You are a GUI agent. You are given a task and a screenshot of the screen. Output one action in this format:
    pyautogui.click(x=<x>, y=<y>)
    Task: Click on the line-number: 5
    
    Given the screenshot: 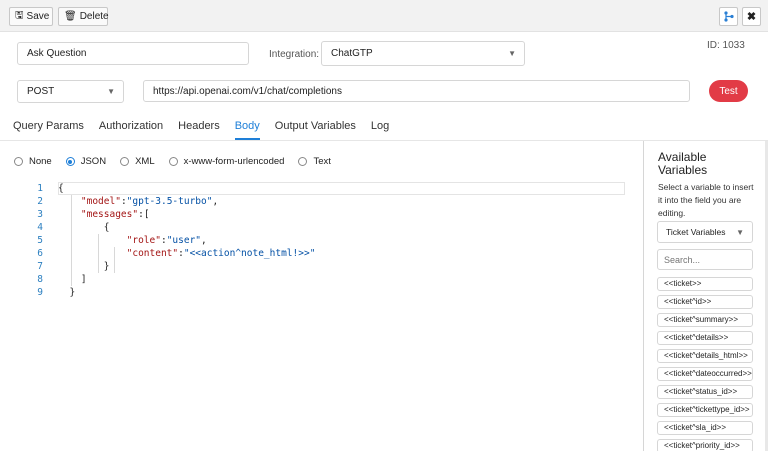 What is the action you would take?
    pyautogui.click(x=40, y=240)
    